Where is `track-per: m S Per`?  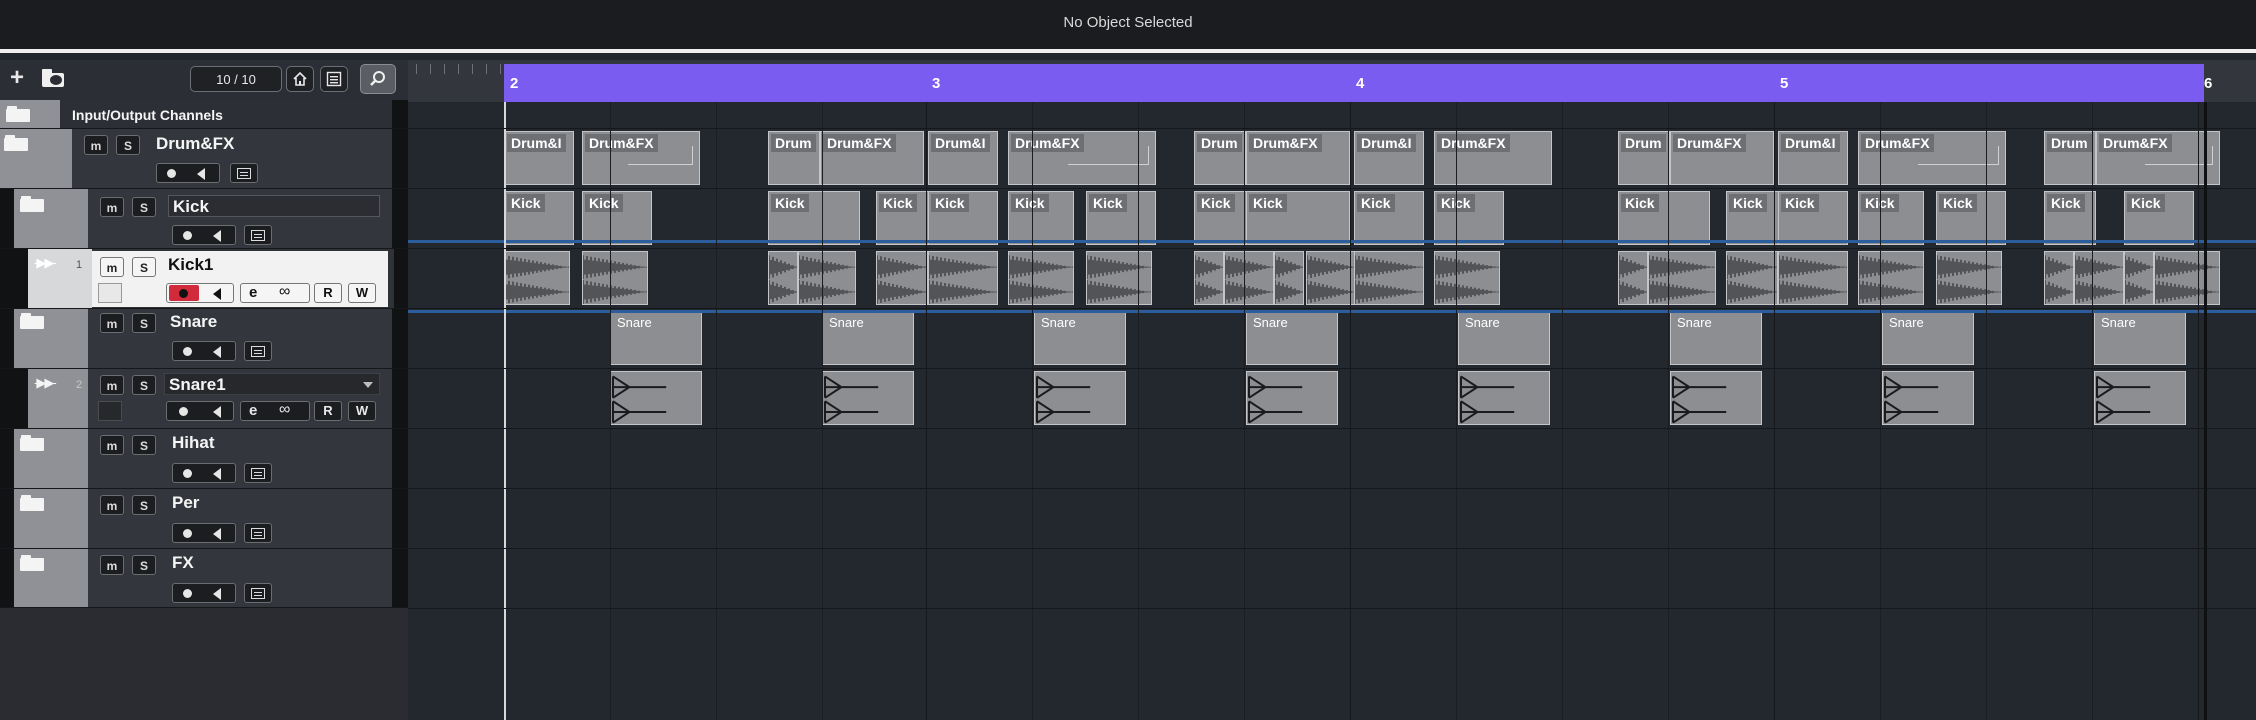
track-per: m S Per is located at coordinates (204, 518).